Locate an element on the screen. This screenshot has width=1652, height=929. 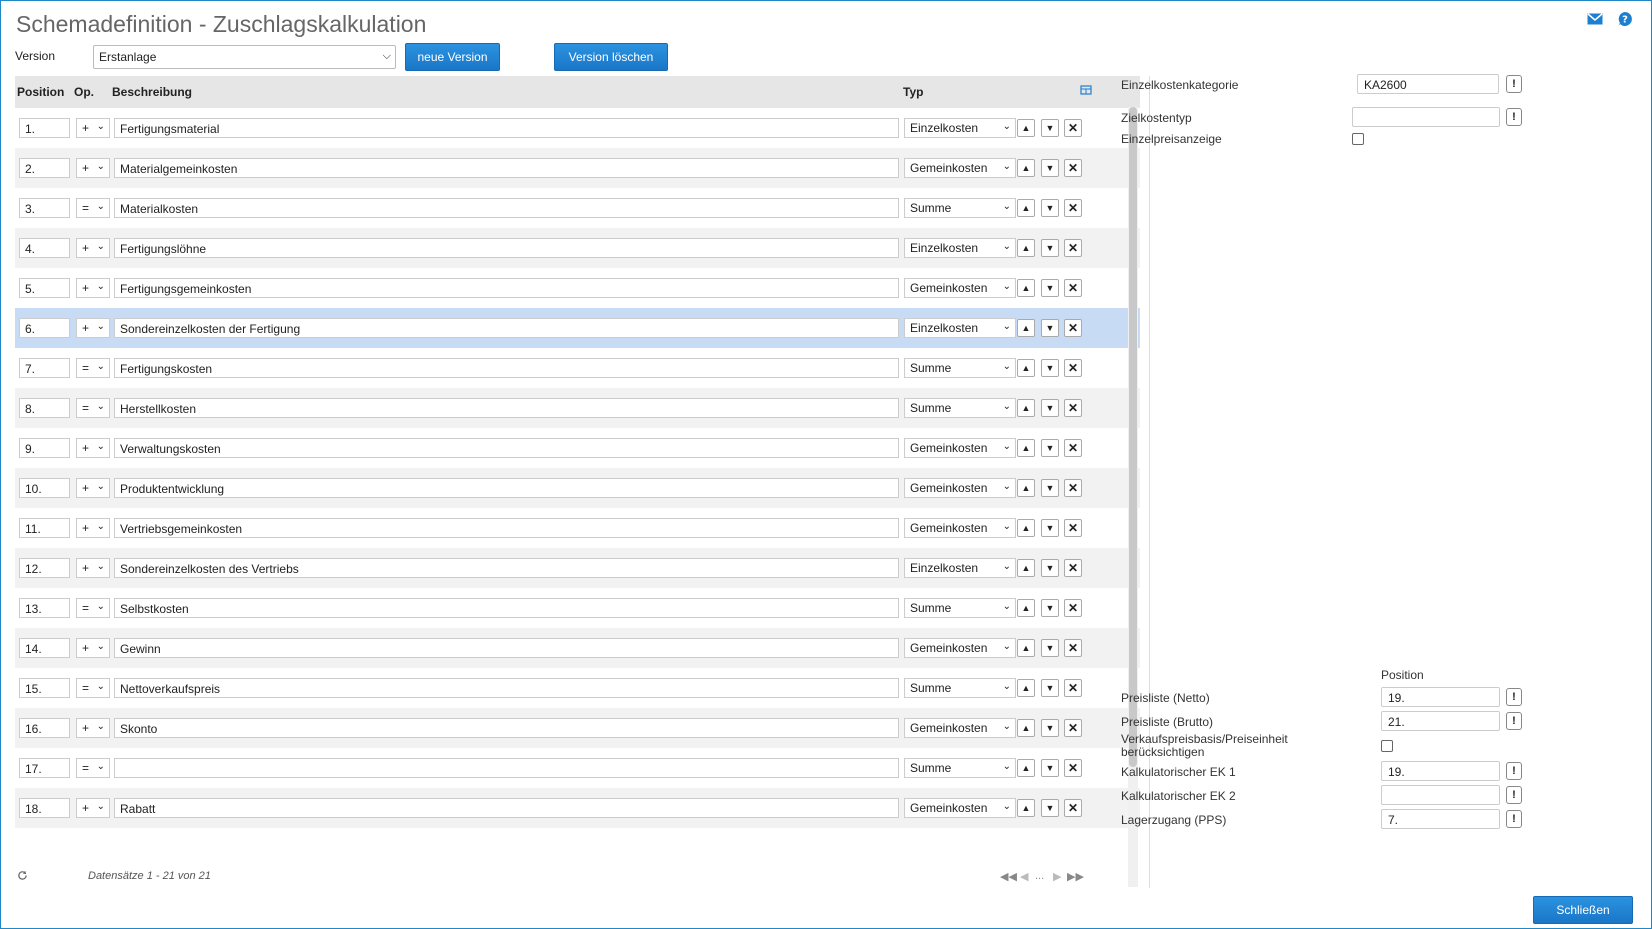
kalk-ek2-info-icon: ! is located at coordinates (1514, 795).